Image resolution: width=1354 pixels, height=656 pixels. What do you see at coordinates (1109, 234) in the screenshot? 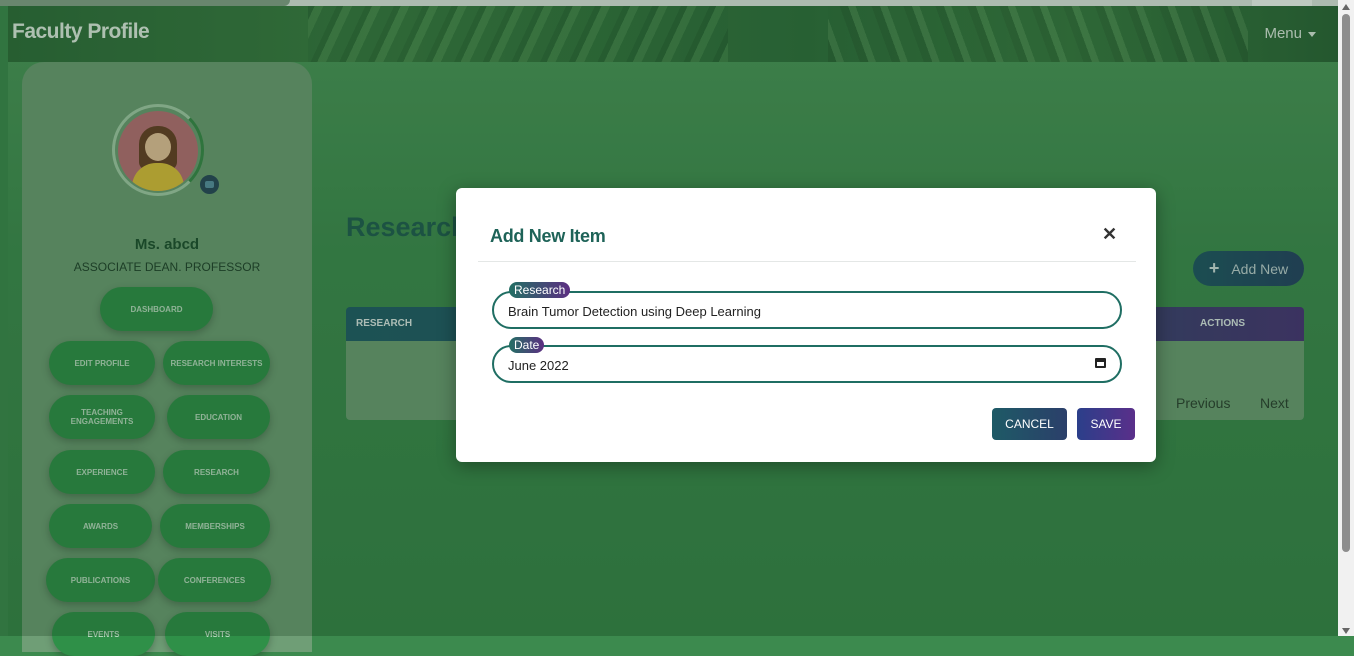
I see `close-icon: ✕` at bounding box center [1109, 234].